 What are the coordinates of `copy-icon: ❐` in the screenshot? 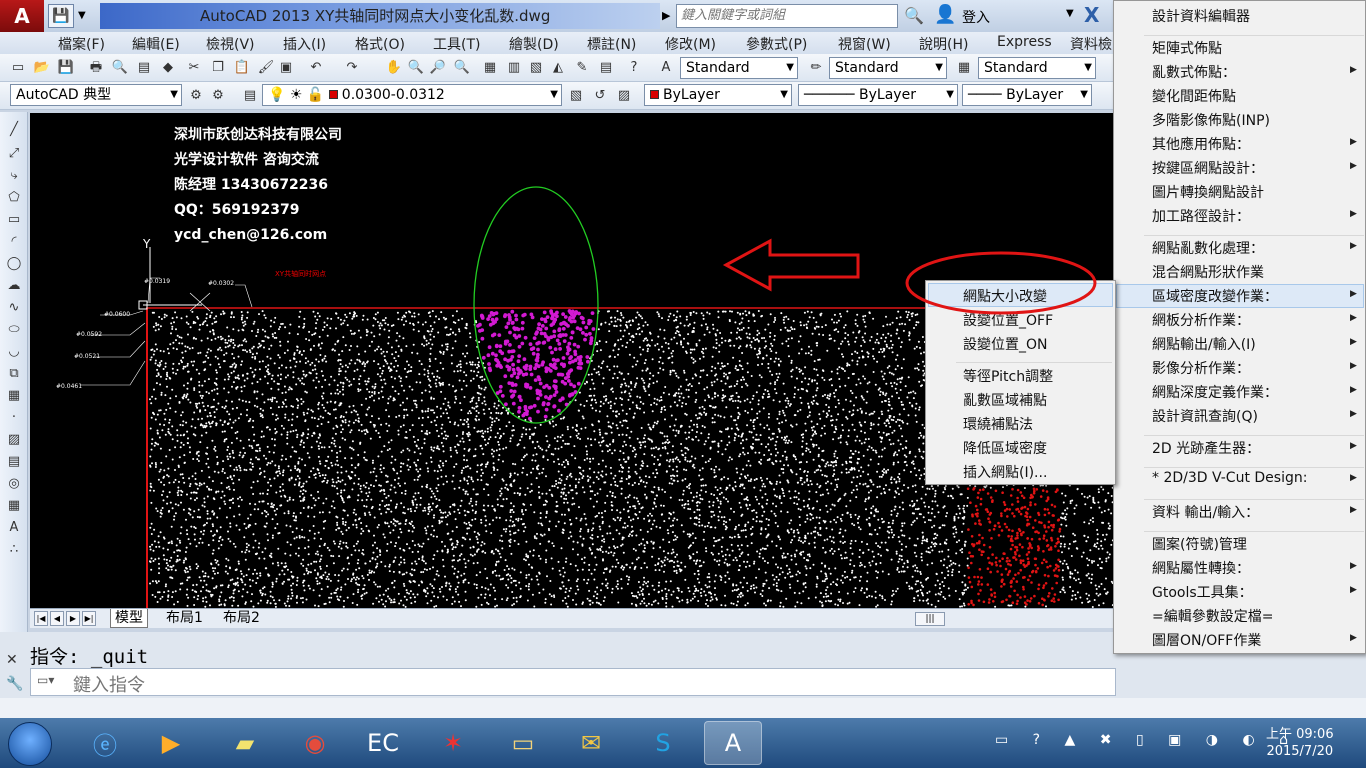 It's located at (218, 68).